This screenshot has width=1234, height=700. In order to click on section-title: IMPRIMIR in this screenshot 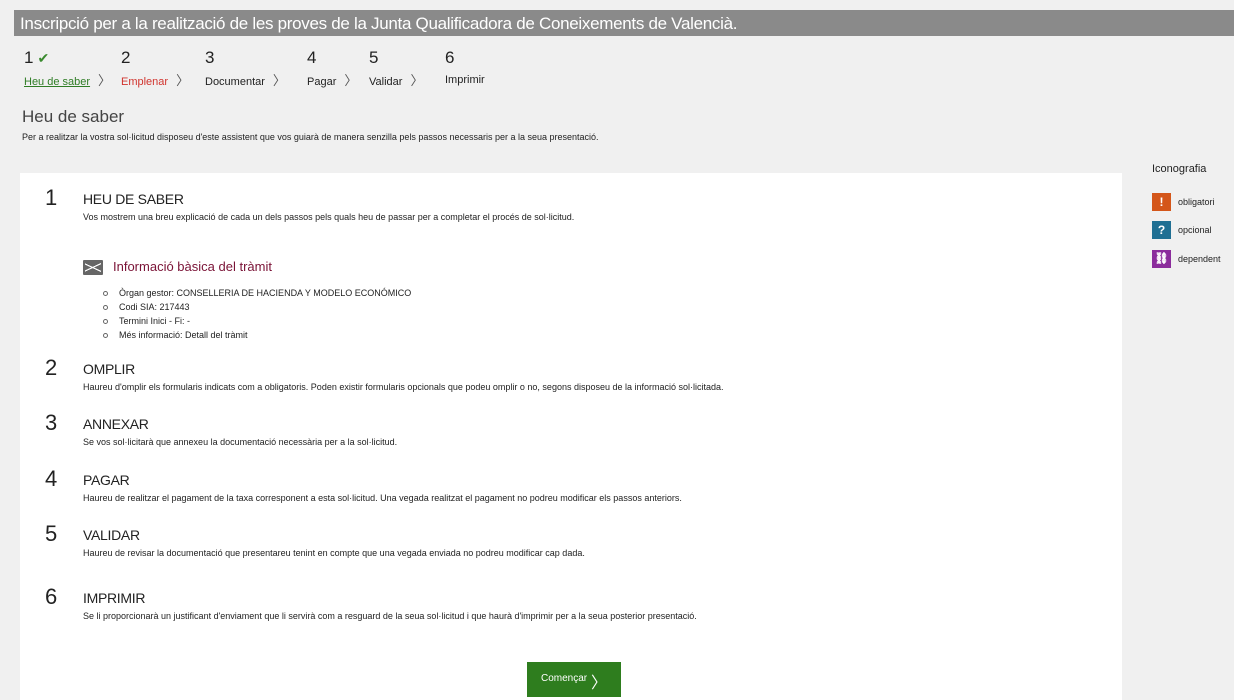, I will do `click(114, 598)`.